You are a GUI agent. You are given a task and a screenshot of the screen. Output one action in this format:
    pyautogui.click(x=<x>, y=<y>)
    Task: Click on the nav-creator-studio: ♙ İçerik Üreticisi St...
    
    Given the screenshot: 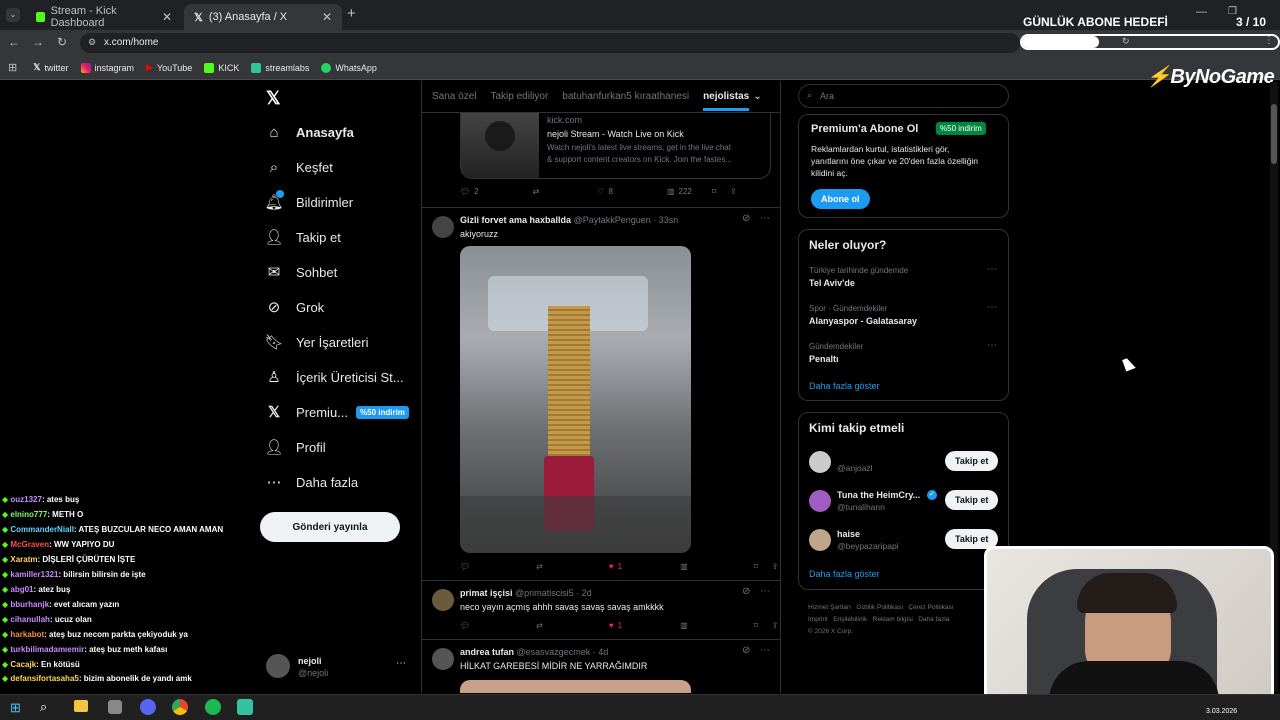 What is the action you would take?
    pyautogui.click(x=334, y=377)
    